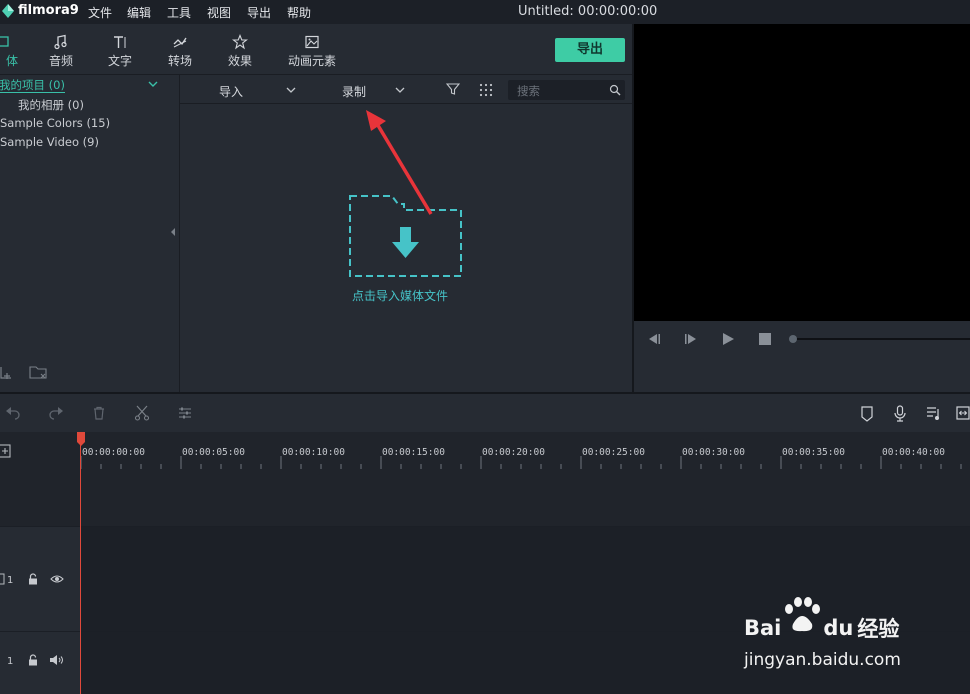  What do you see at coordinates (120, 51) in the screenshot?
I see `tab-text: 文字` at bounding box center [120, 51].